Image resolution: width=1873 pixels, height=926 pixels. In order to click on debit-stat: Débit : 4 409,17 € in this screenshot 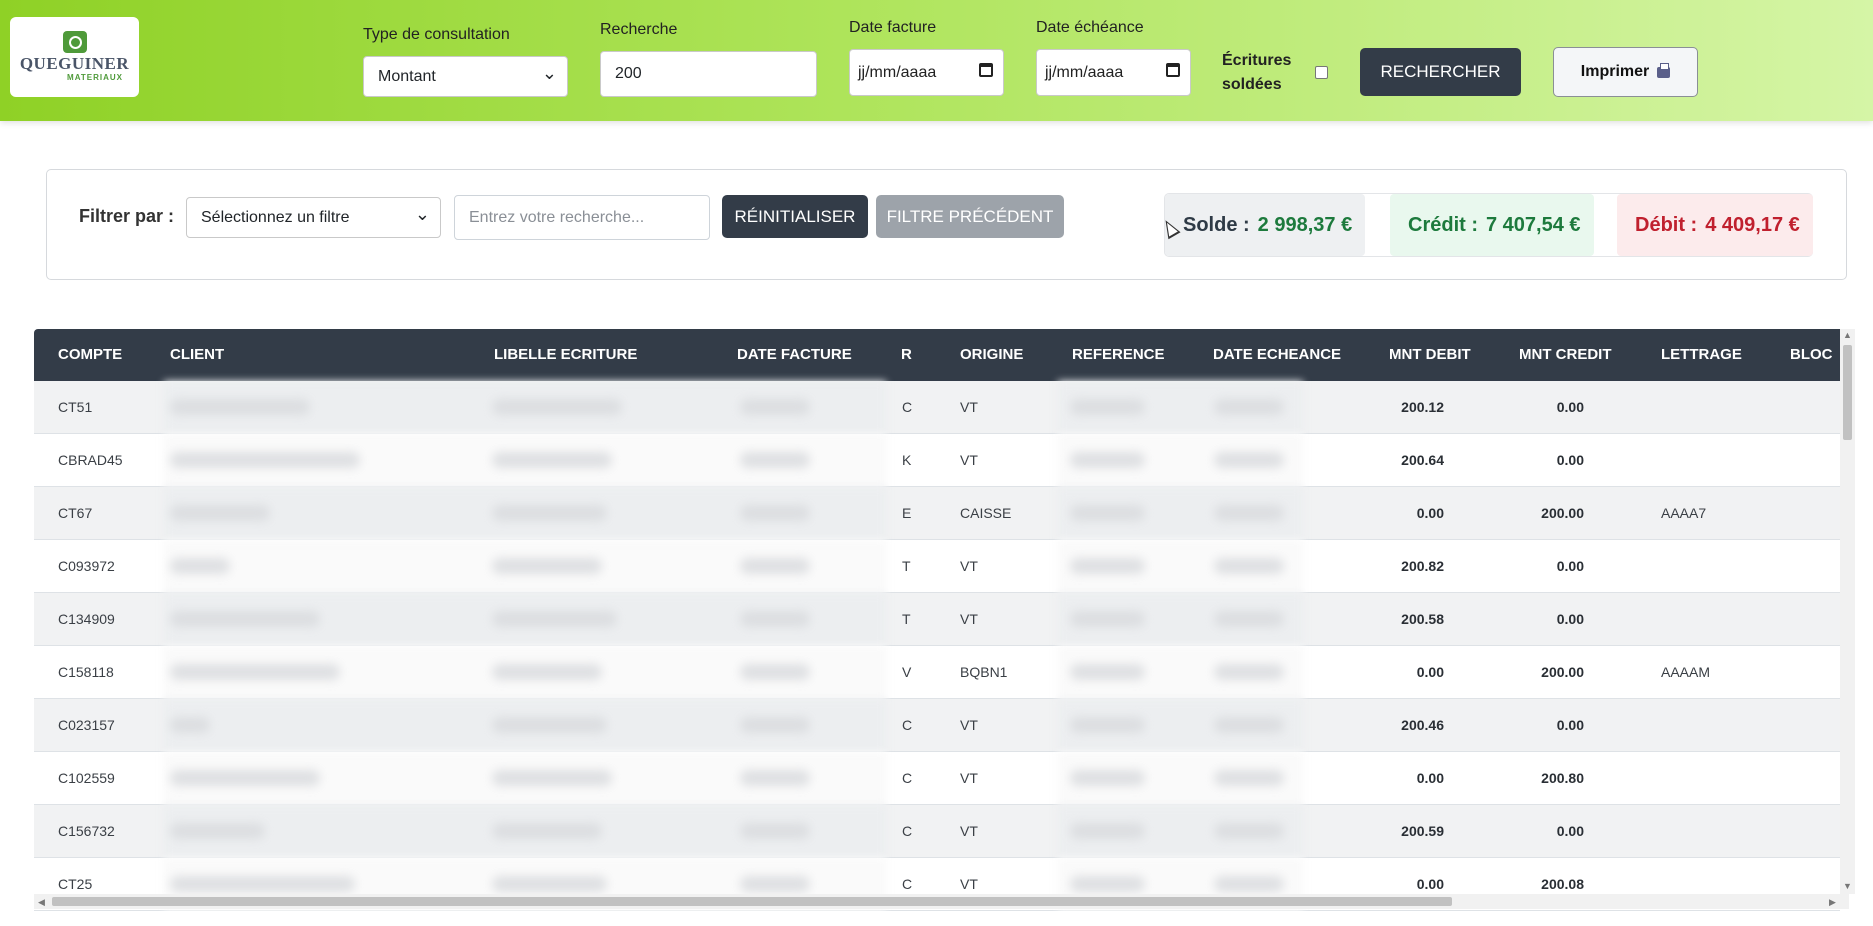, I will do `click(1715, 225)`.